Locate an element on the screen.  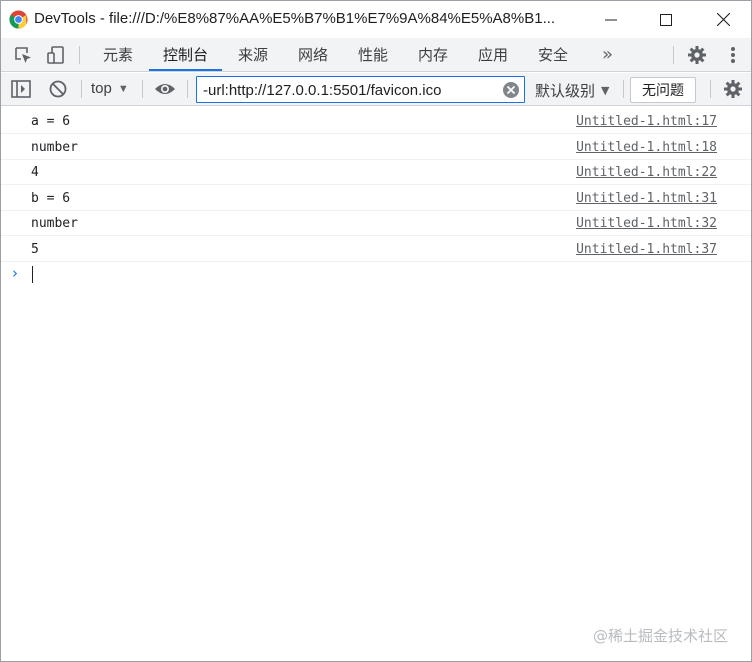
maximize-icon is located at coordinates (666, 19).